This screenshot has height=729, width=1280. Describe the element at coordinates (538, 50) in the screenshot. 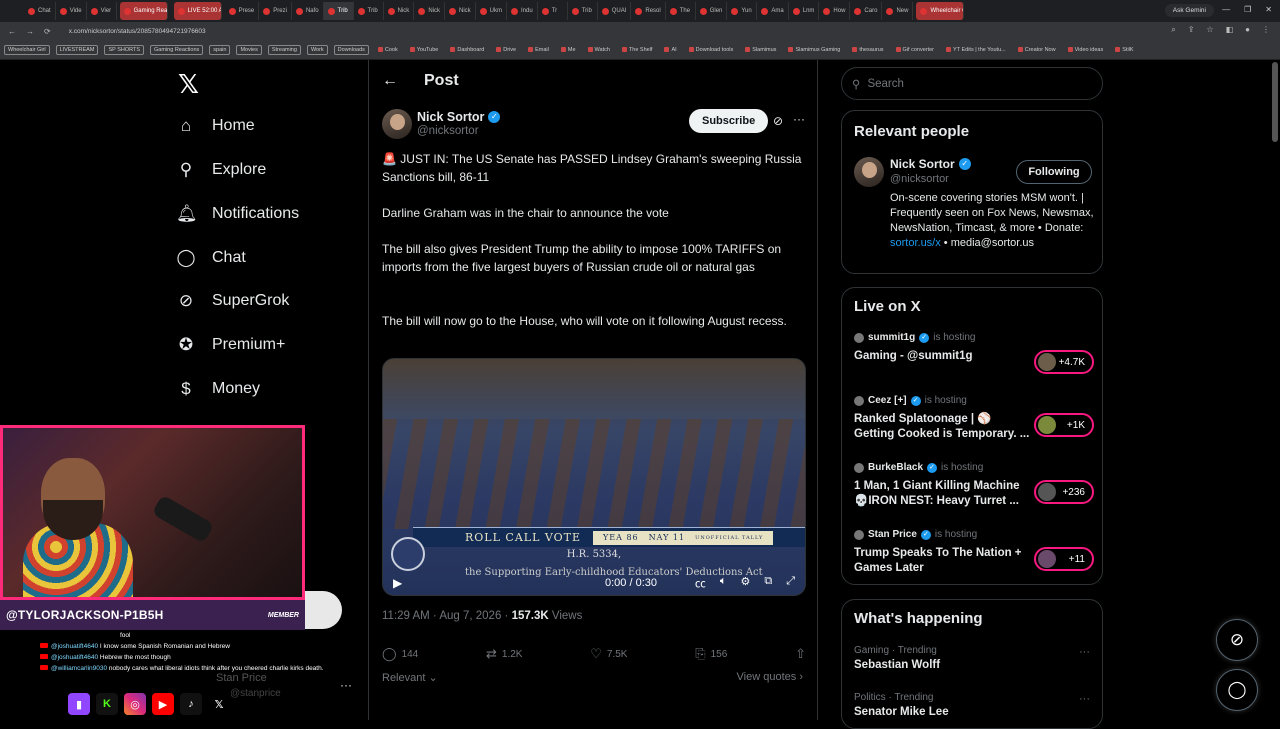

I see `bookmark-item: Email` at that location.